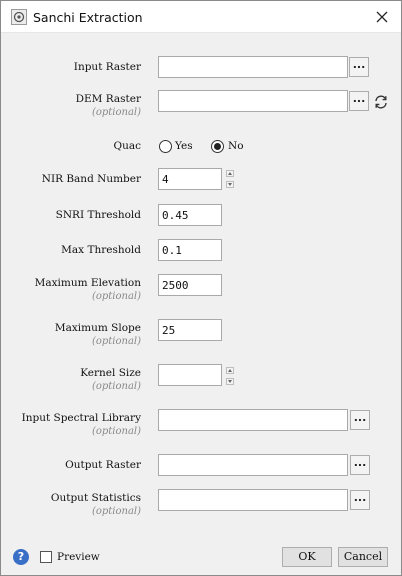 The image size is (402, 576). I want to click on kernel-size-label: Kernel Size (optional), so click(110, 380).